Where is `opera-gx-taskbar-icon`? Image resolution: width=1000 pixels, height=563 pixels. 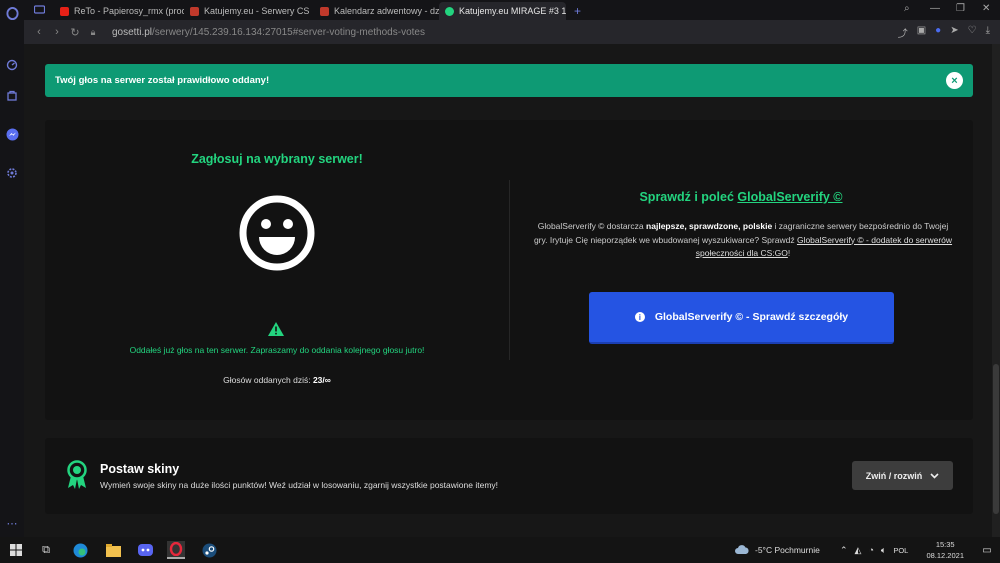 opera-gx-taskbar-icon is located at coordinates (176, 550).